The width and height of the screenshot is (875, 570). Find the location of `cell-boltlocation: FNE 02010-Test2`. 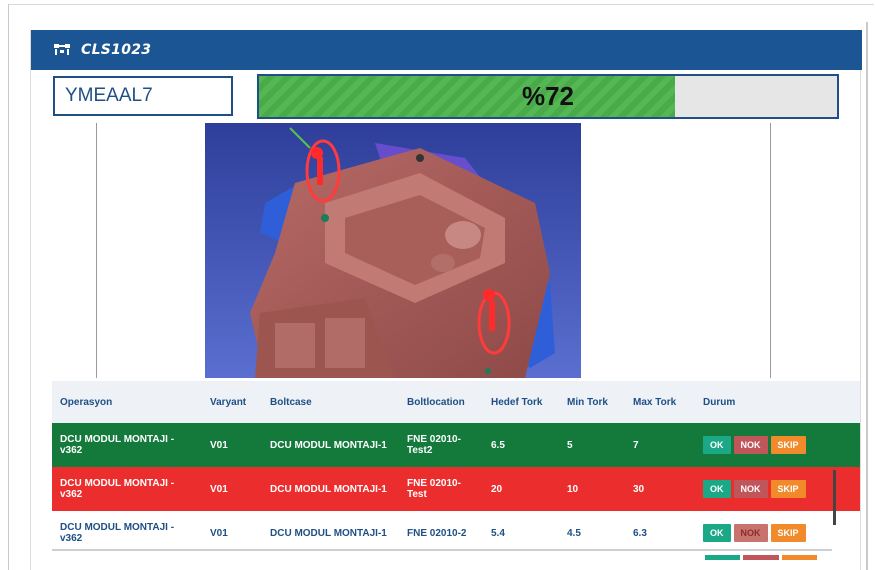

cell-boltlocation: FNE 02010-Test2 is located at coordinates (441, 445).